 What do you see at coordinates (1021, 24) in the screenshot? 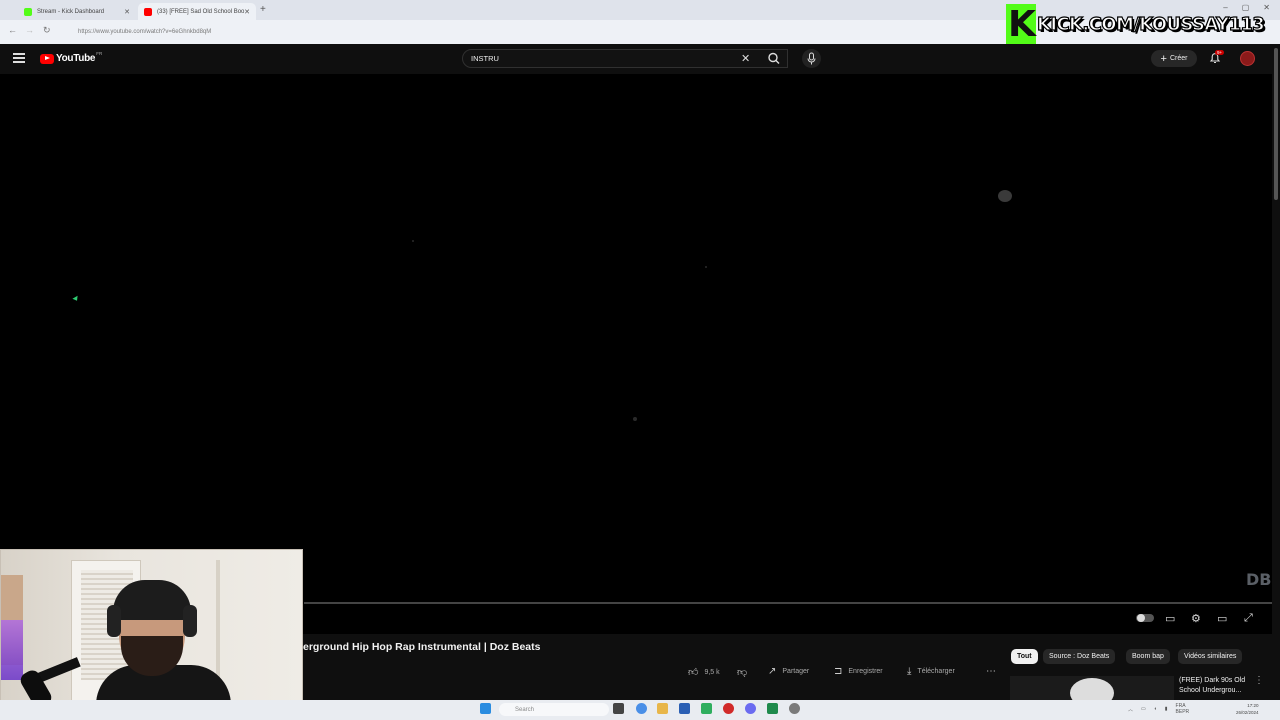
I see `kick-logo-icon` at bounding box center [1021, 24].